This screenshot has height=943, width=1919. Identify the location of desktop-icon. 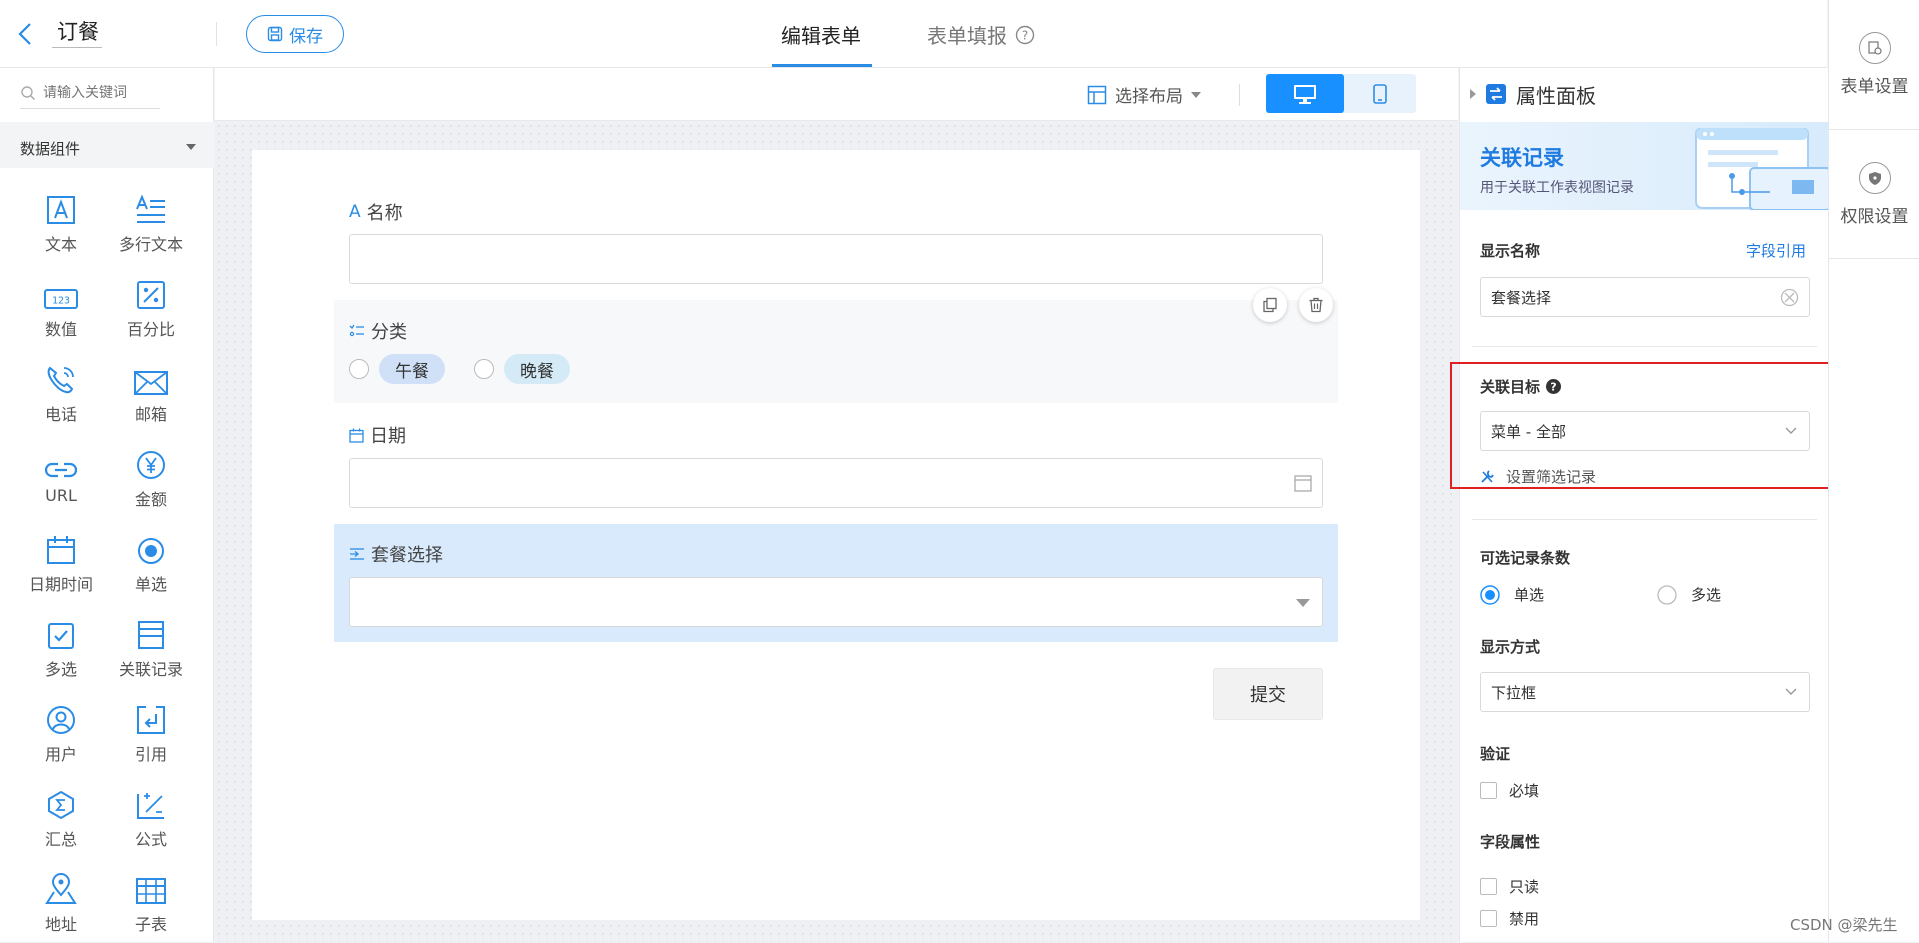
(1305, 94).